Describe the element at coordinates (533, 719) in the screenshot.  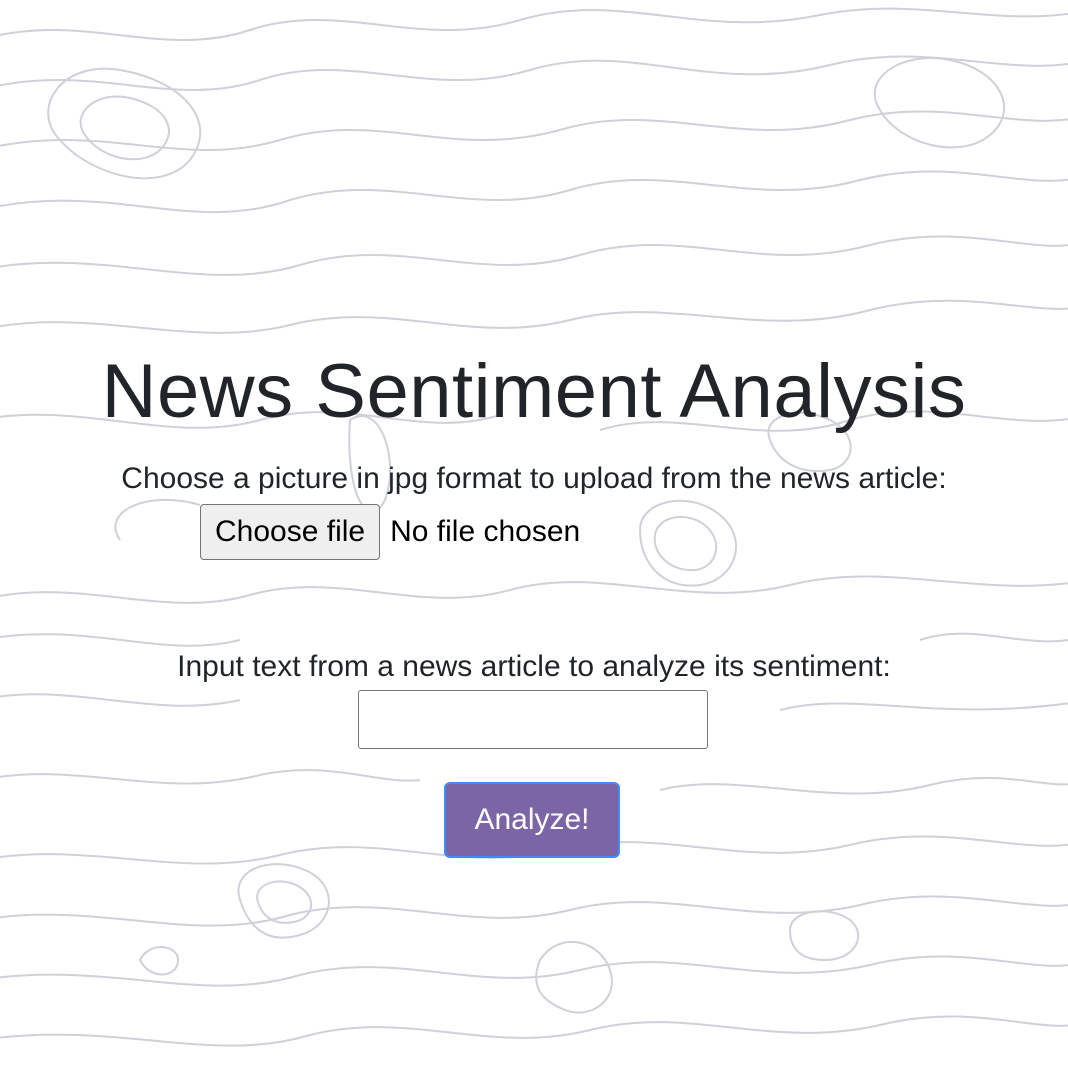
I see `article-text-input` at that location.